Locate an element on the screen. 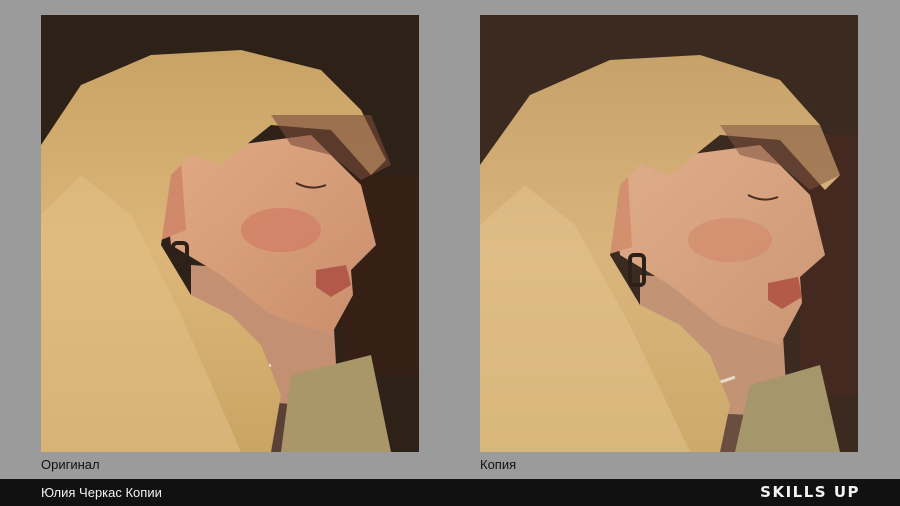 This screenshot has width=900, height=506. author-name: Юлия Черкас Копии is located at coordinates (101, 492).